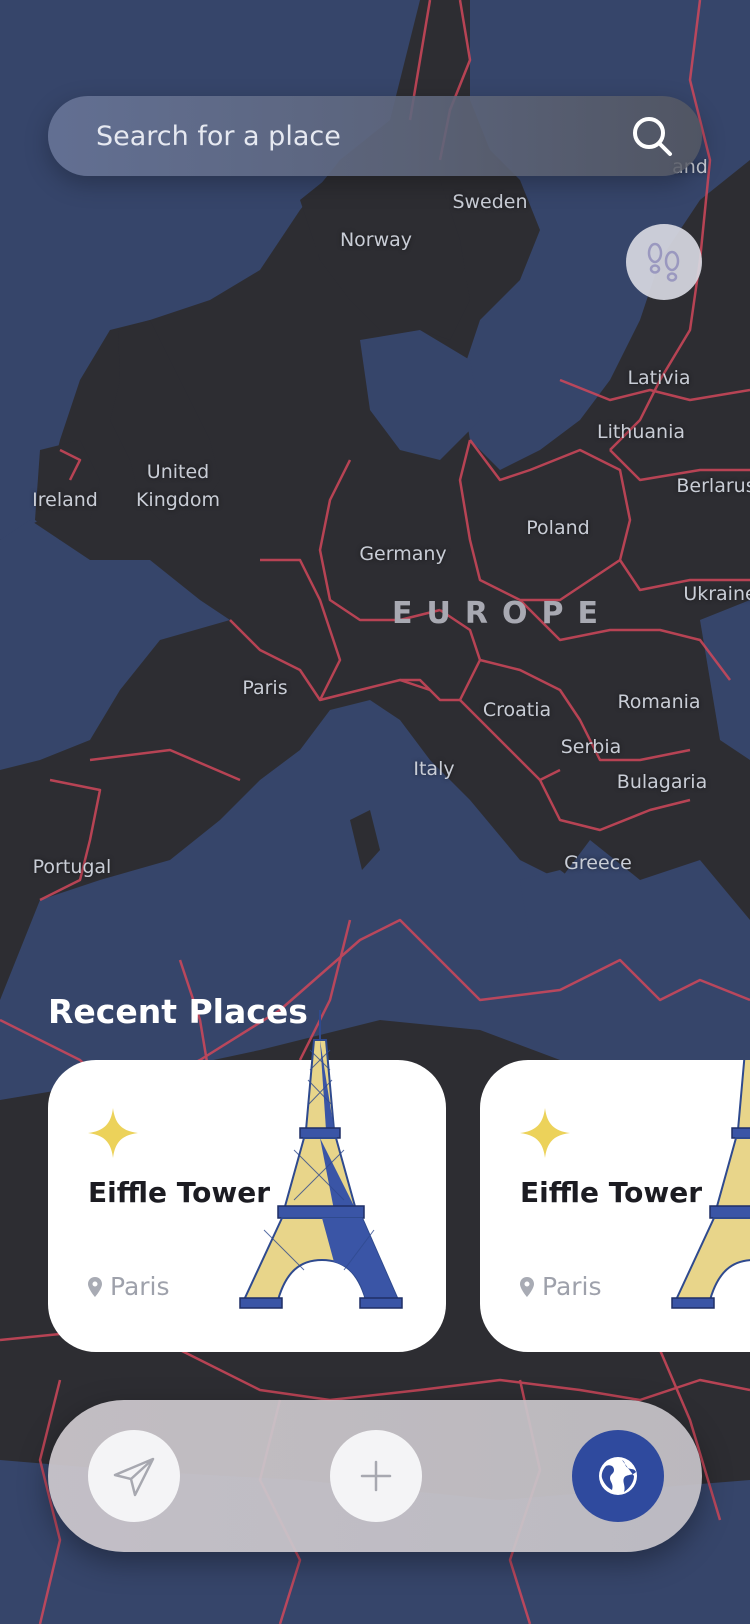 The width and height of the screenshot is (750, 1624). What do you see at coordinates (72, 867) in the screenshot?
I see `map-label-country: Portugal` at bounding box center [72, 867].